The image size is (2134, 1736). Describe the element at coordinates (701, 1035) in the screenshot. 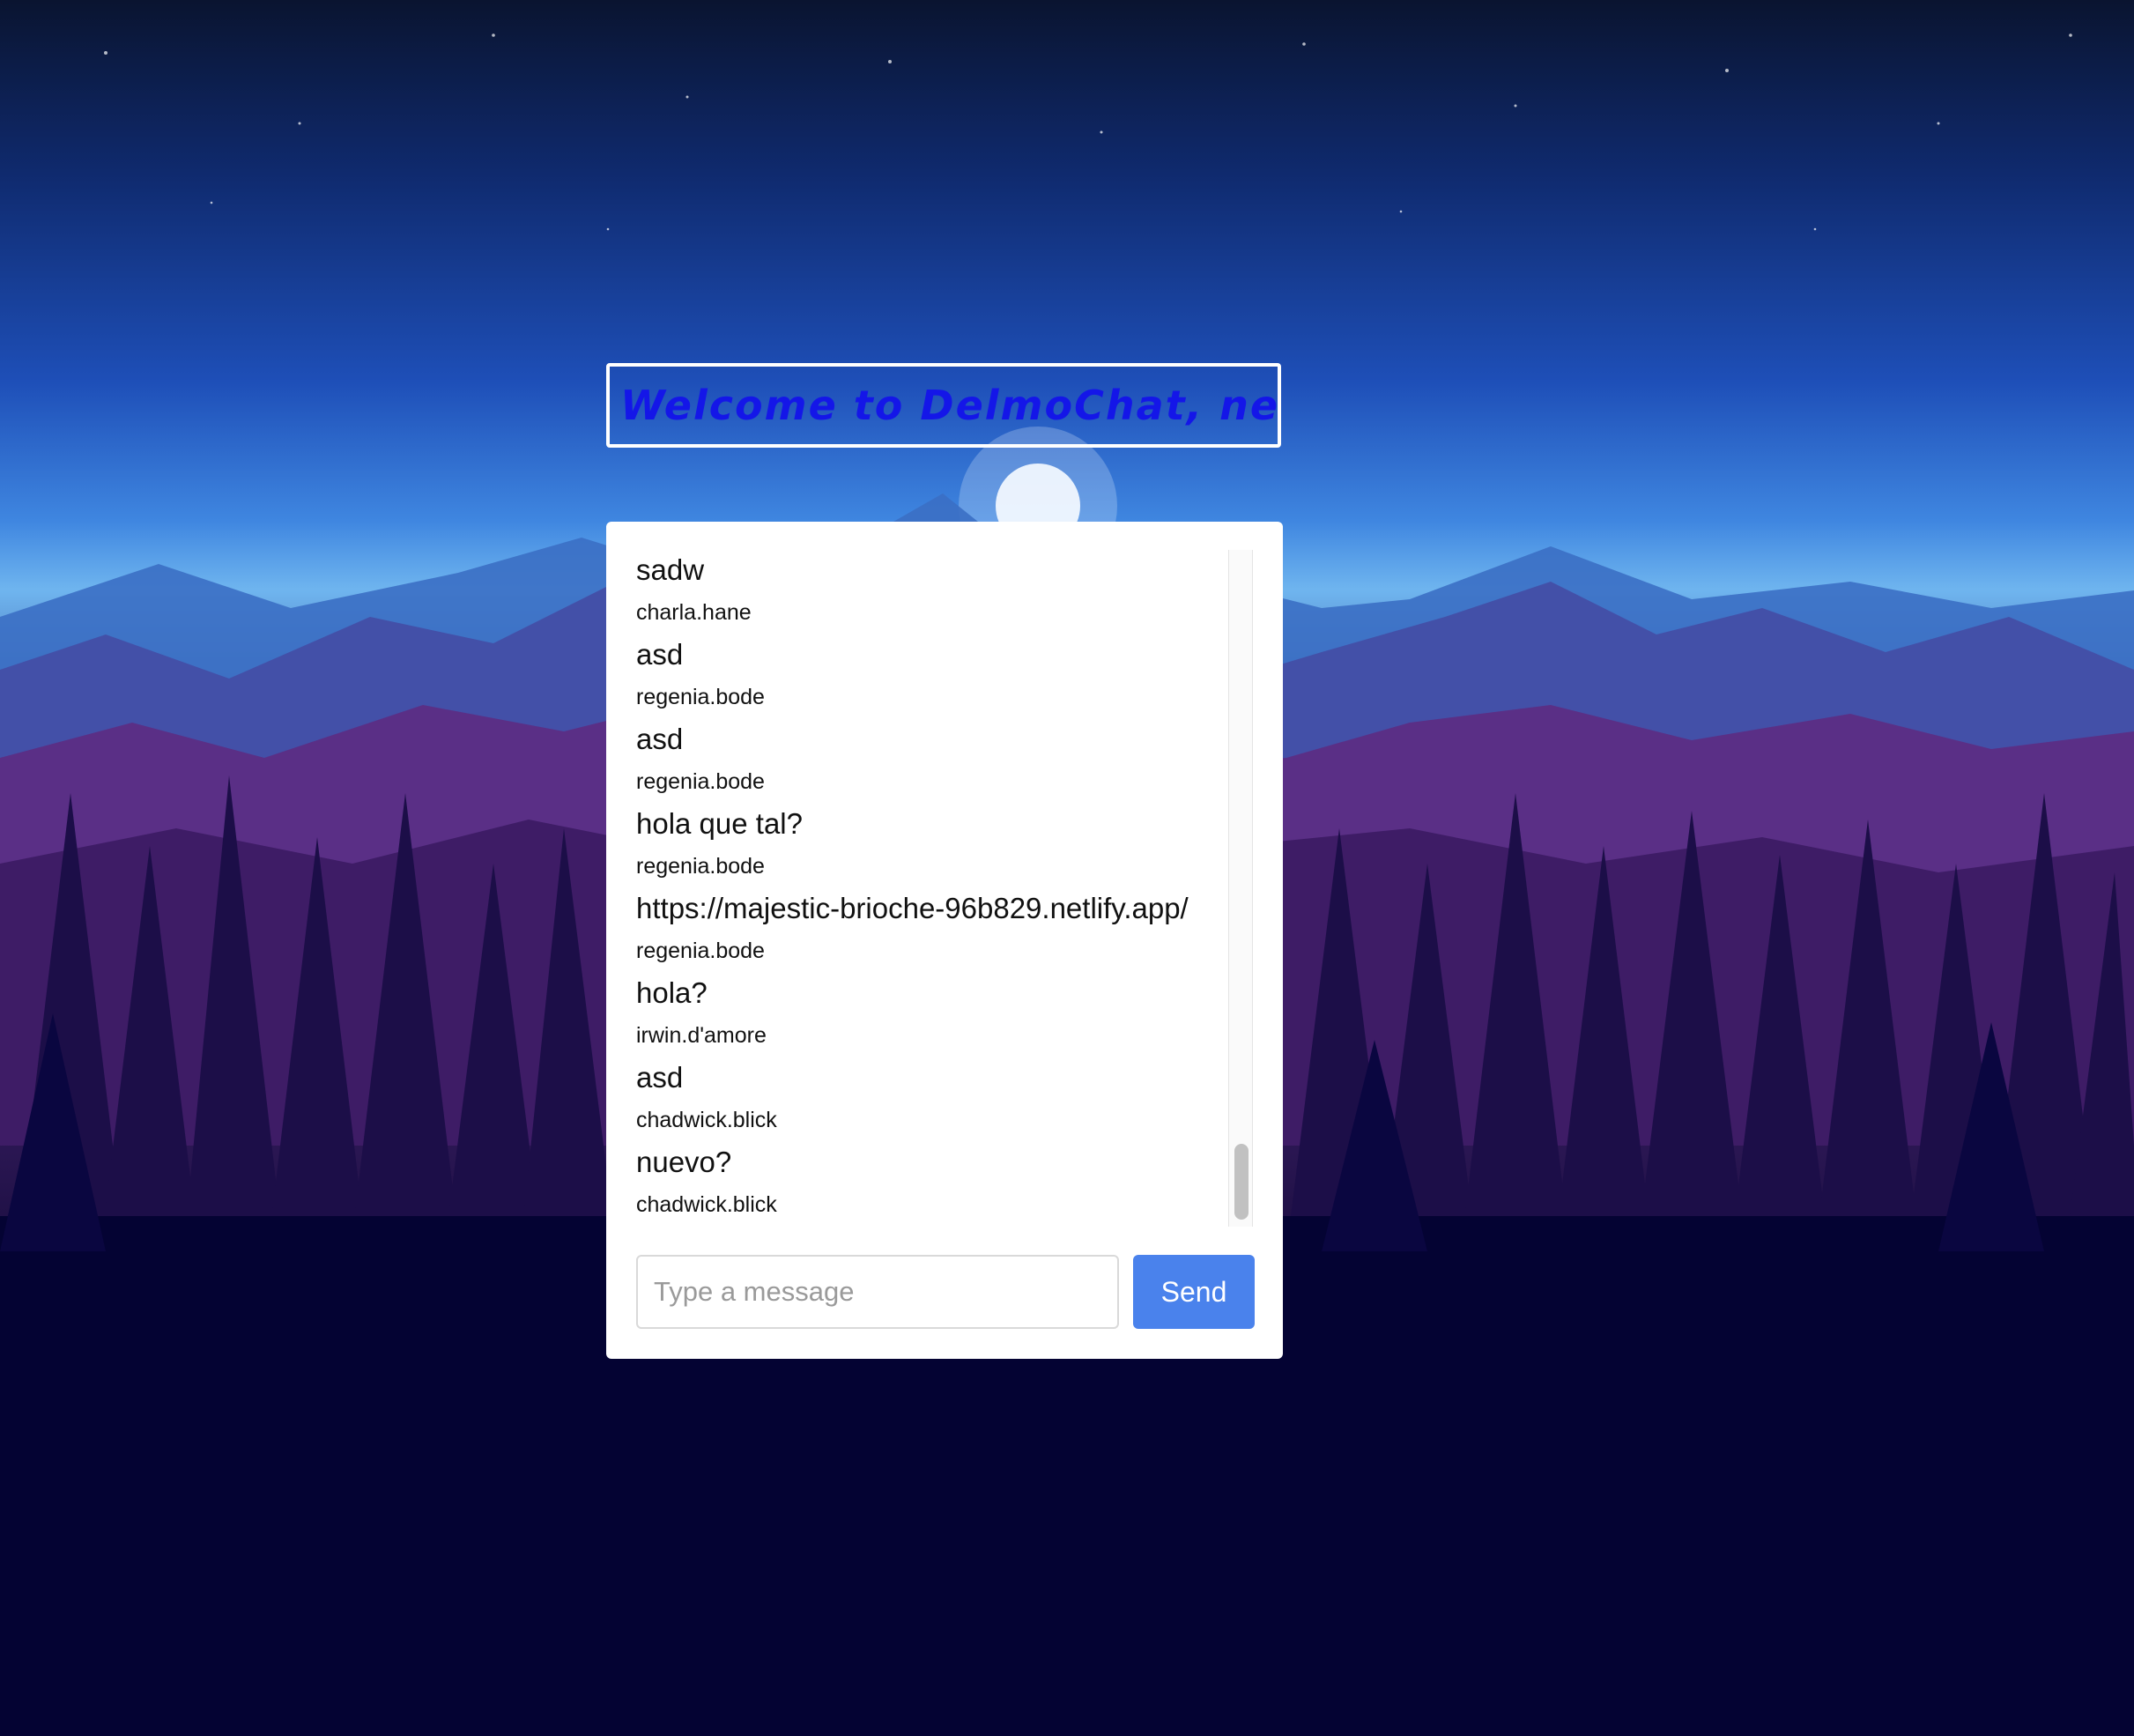

I see `message-username: irwin.d'amore` at that location.